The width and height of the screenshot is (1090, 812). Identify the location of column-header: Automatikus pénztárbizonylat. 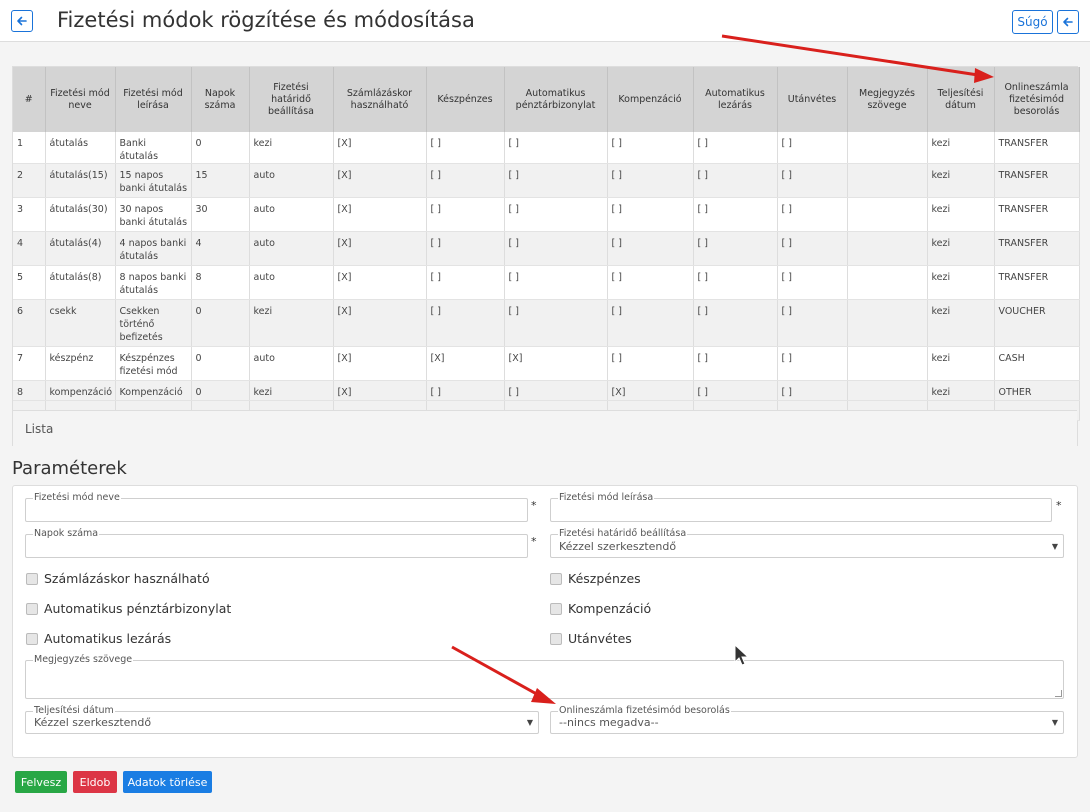
(556, 99).